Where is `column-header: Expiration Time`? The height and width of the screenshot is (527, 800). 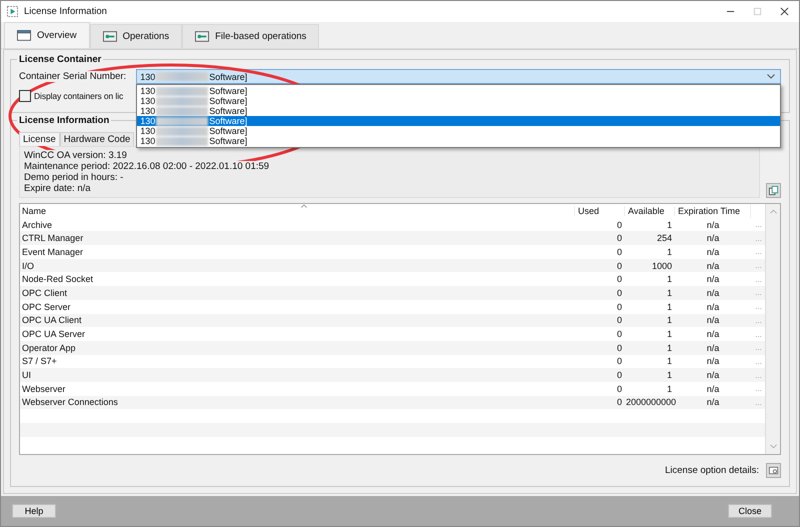
column-header: Expiration Time is located at coordinates (712, 211).